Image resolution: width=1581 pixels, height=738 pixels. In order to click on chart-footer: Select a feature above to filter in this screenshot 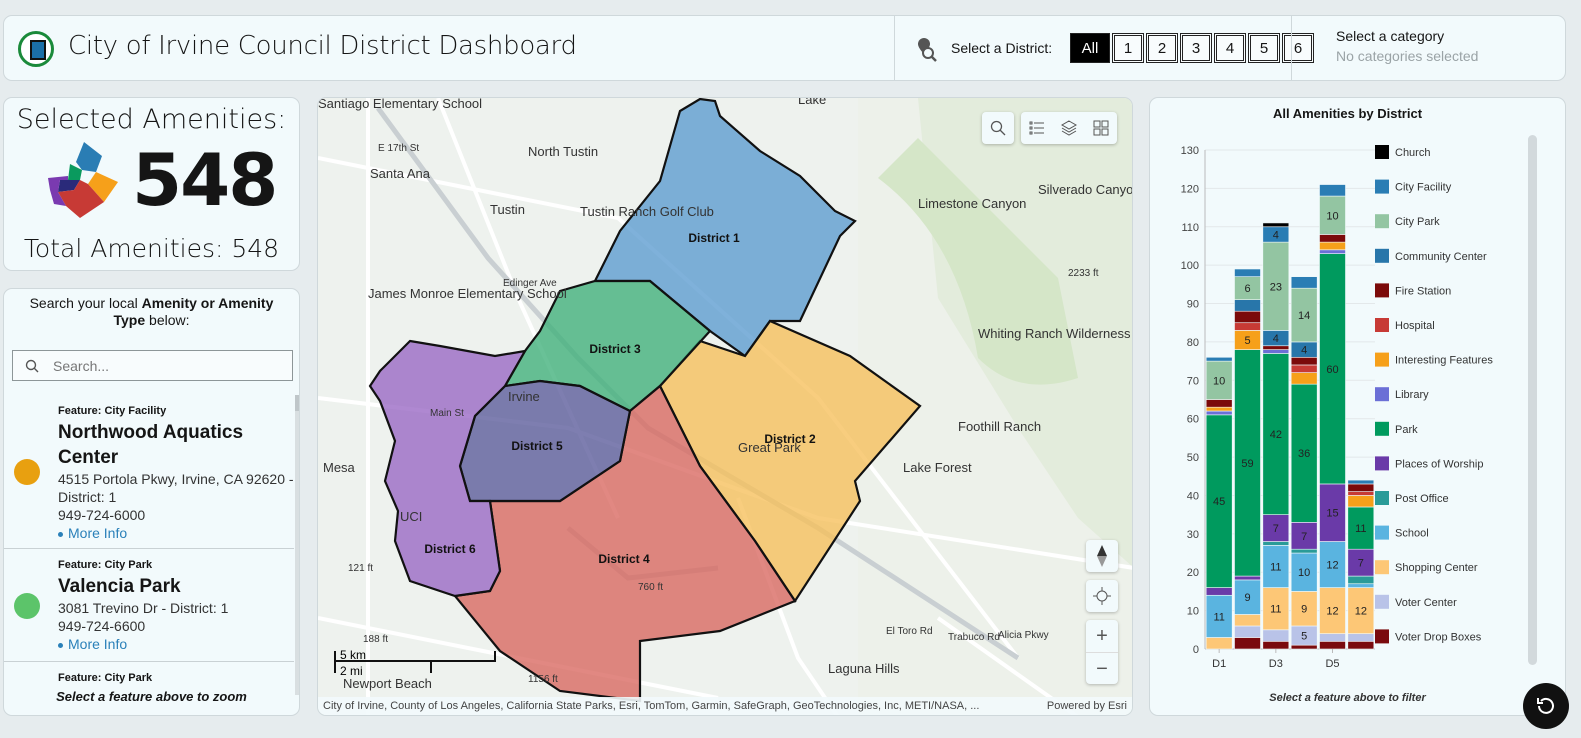, I will do `click(1347, 698)`.